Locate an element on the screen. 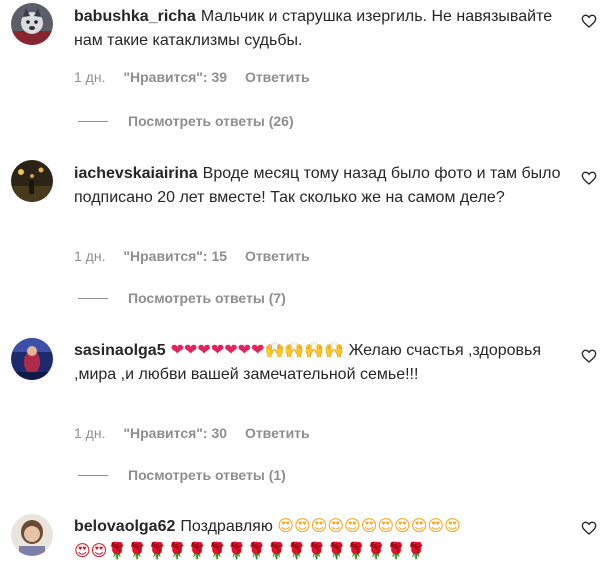 The image size is (609, 570). username: babushka_richa is located at coordinates (135, 16).